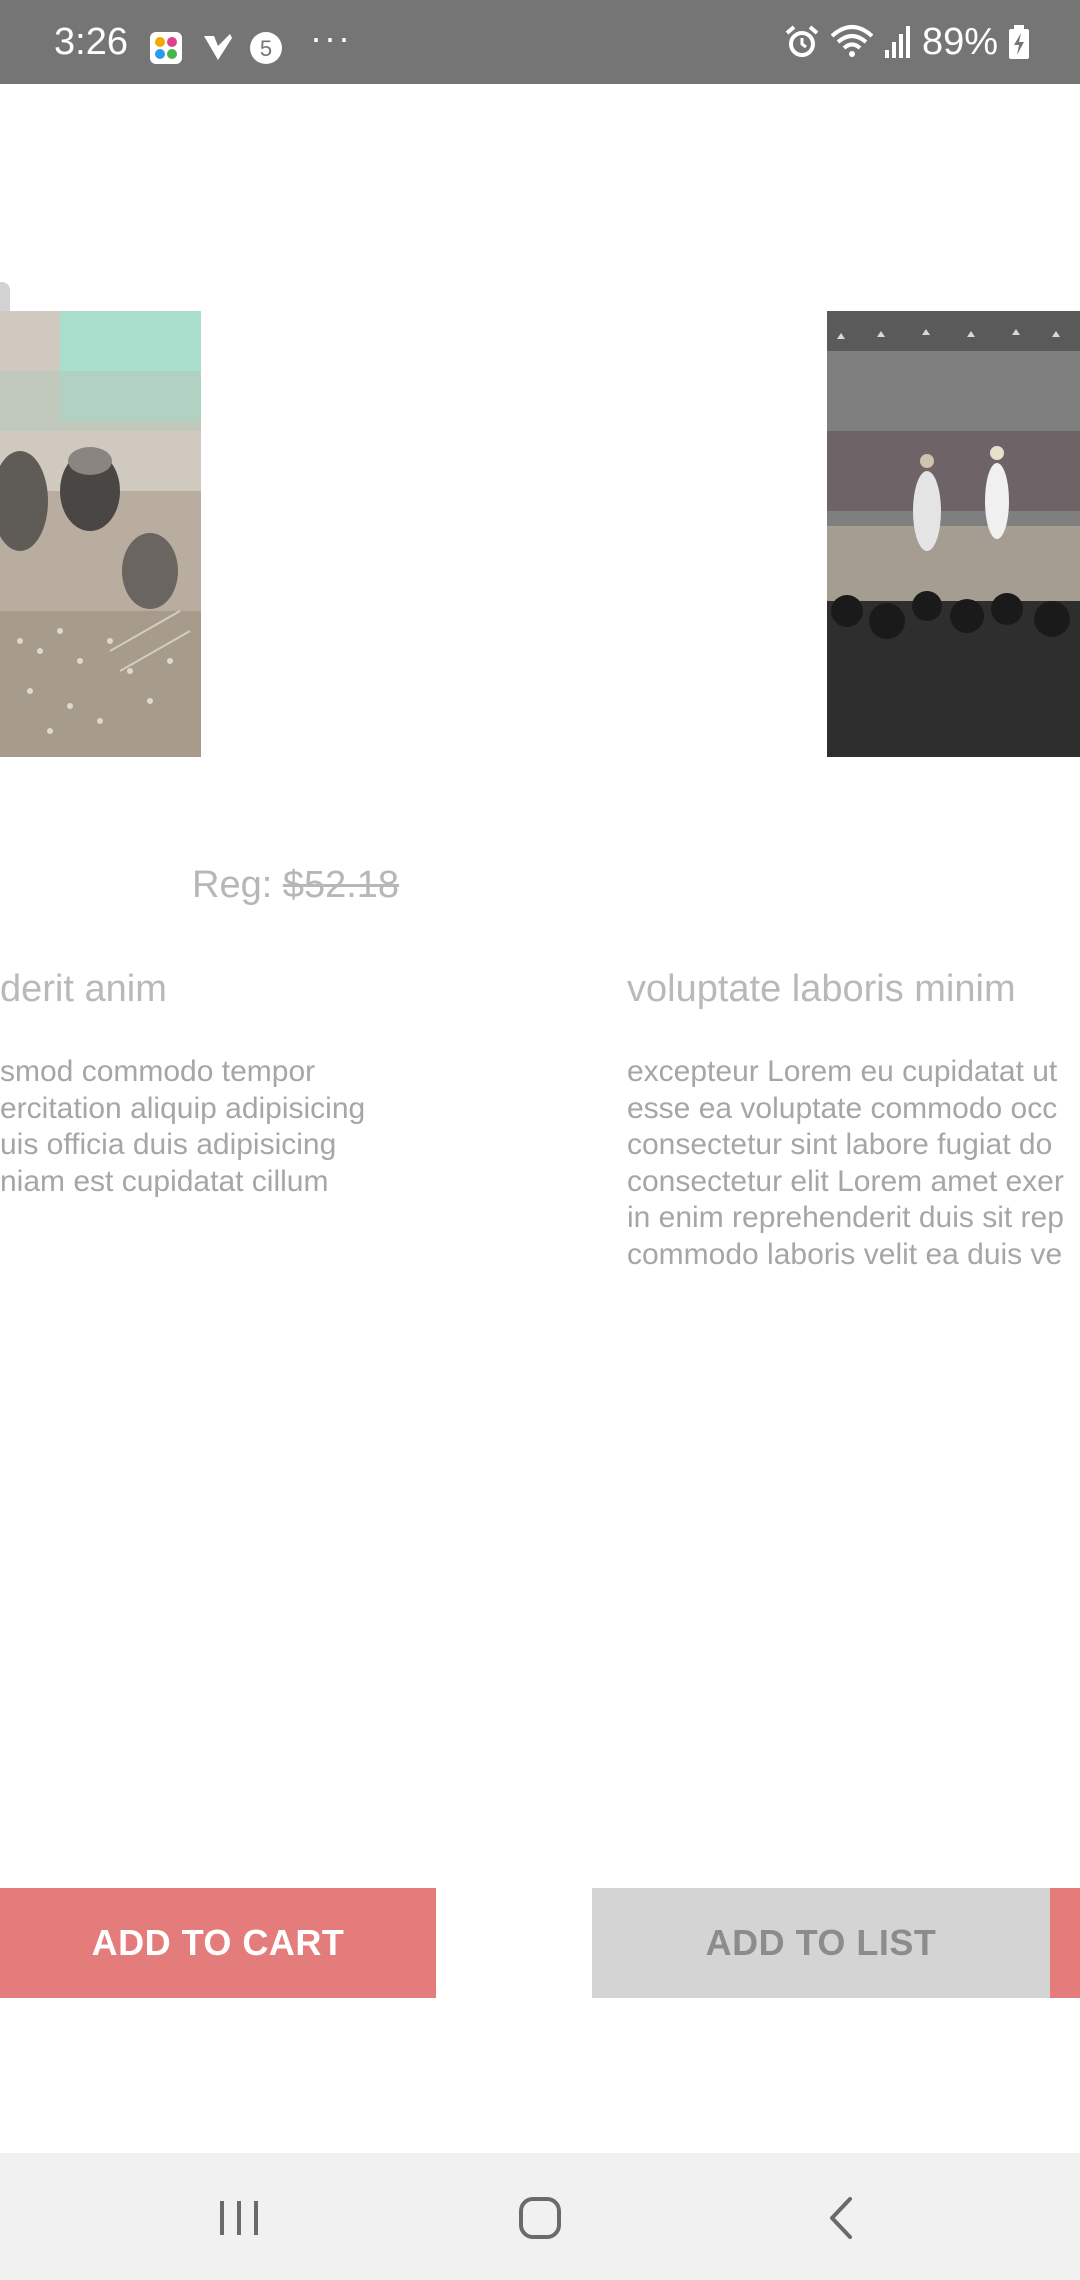 This screenshot has width=1080, height=2280. I want to click on add-to-list-button: ADD TO LIST, so click(821, 1943).